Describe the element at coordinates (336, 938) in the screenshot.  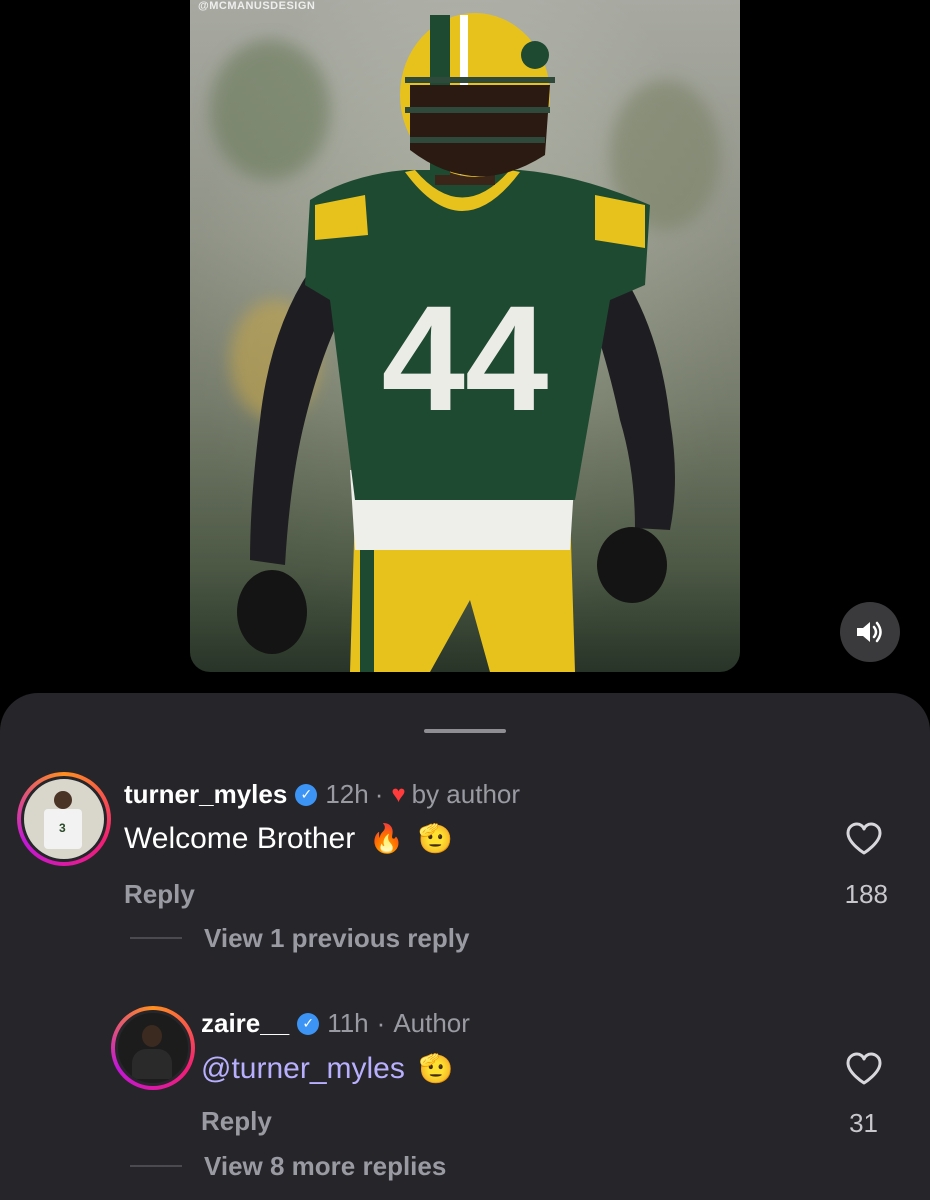
I see `view-previous-replies-button: View 1 previous reply` at that location.